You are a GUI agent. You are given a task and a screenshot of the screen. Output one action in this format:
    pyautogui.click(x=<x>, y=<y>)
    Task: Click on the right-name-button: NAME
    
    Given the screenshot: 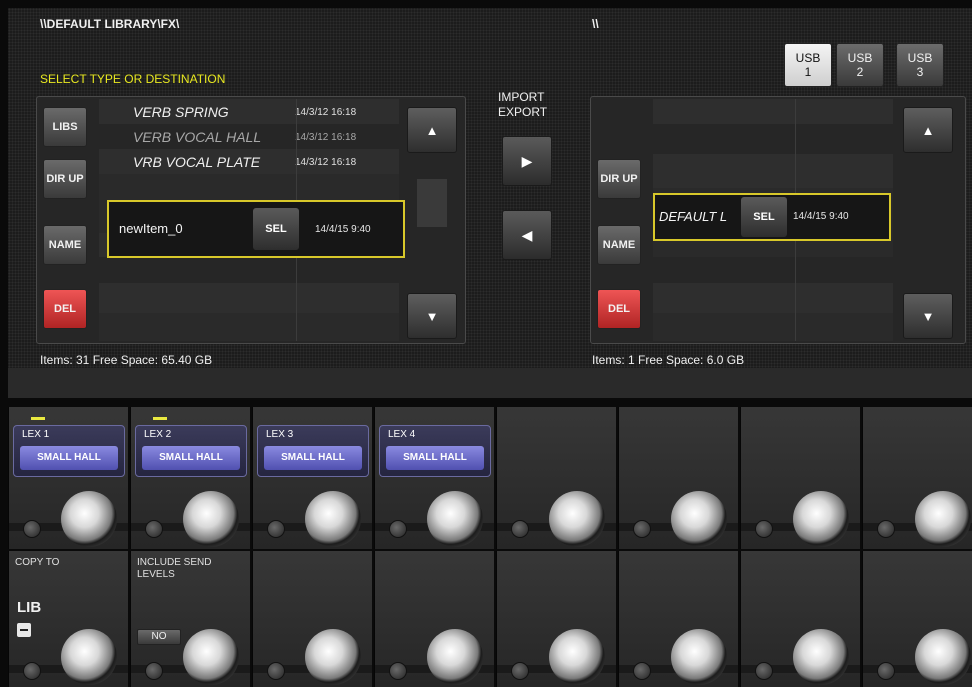 What is the action you would take?
    pyautogui.click(x=619, y=245)
    